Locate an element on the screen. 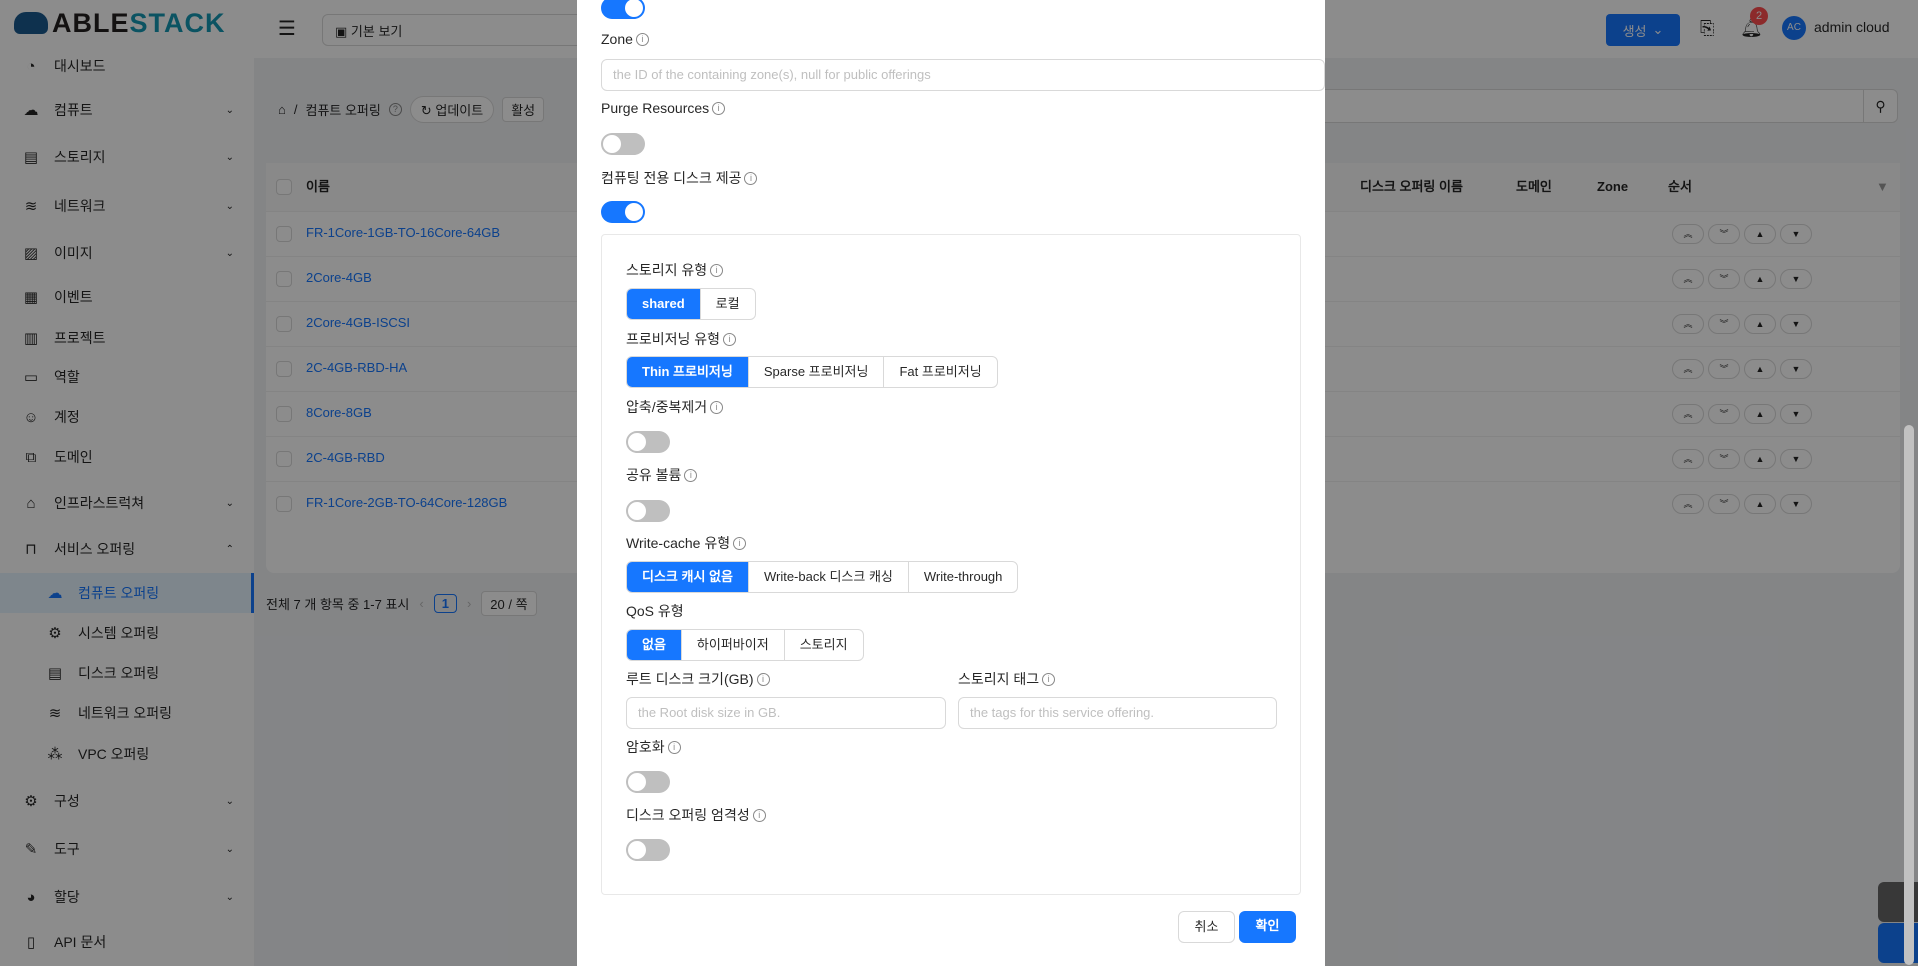  qos-radio: 없음 하이퍼바이저 스토리지 is located at coordinates (745, 645).